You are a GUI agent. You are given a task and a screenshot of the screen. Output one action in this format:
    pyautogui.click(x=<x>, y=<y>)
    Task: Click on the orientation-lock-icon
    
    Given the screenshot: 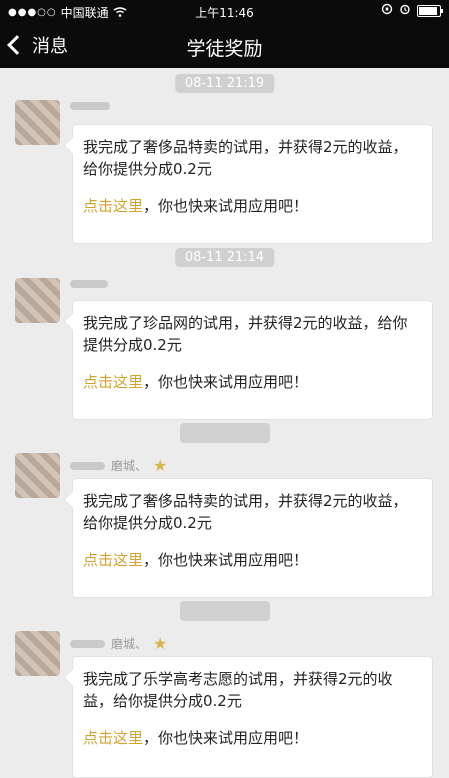 What is the action you would take?
    pyautogui.click(x=387, y=10)
    